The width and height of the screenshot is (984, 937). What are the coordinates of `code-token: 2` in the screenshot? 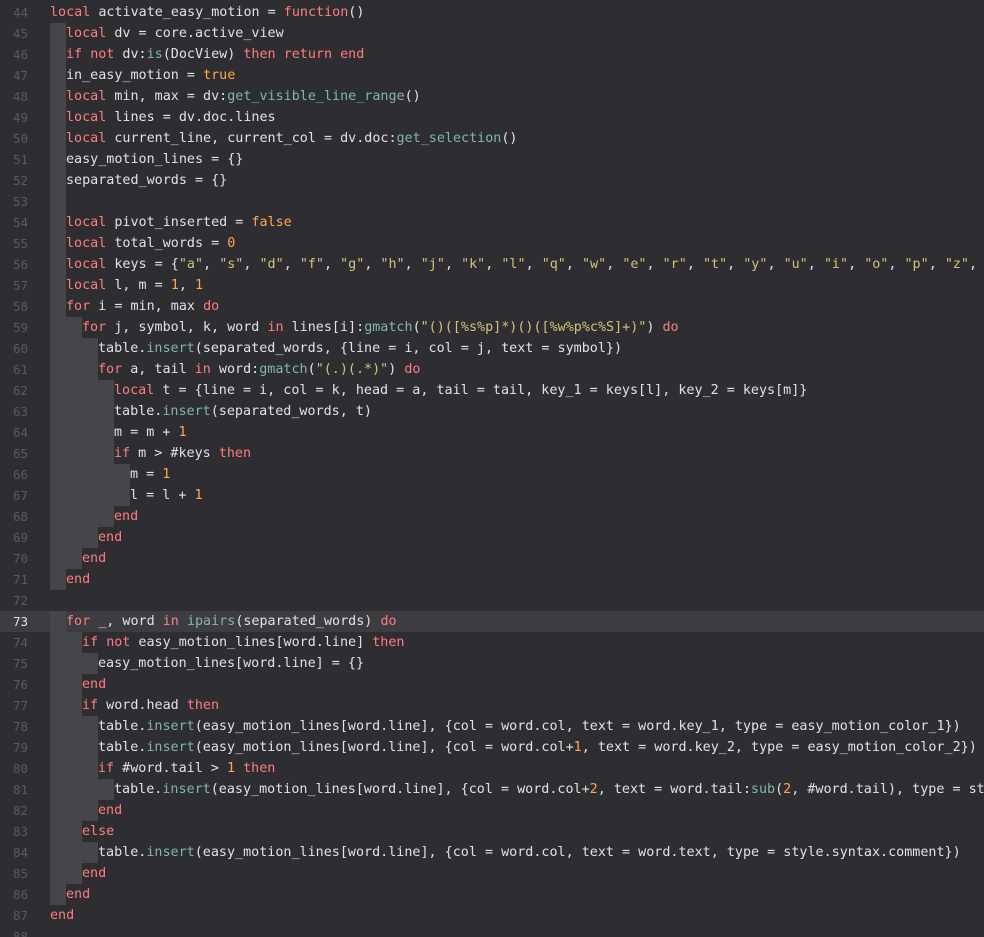 It's located at (593, 789).